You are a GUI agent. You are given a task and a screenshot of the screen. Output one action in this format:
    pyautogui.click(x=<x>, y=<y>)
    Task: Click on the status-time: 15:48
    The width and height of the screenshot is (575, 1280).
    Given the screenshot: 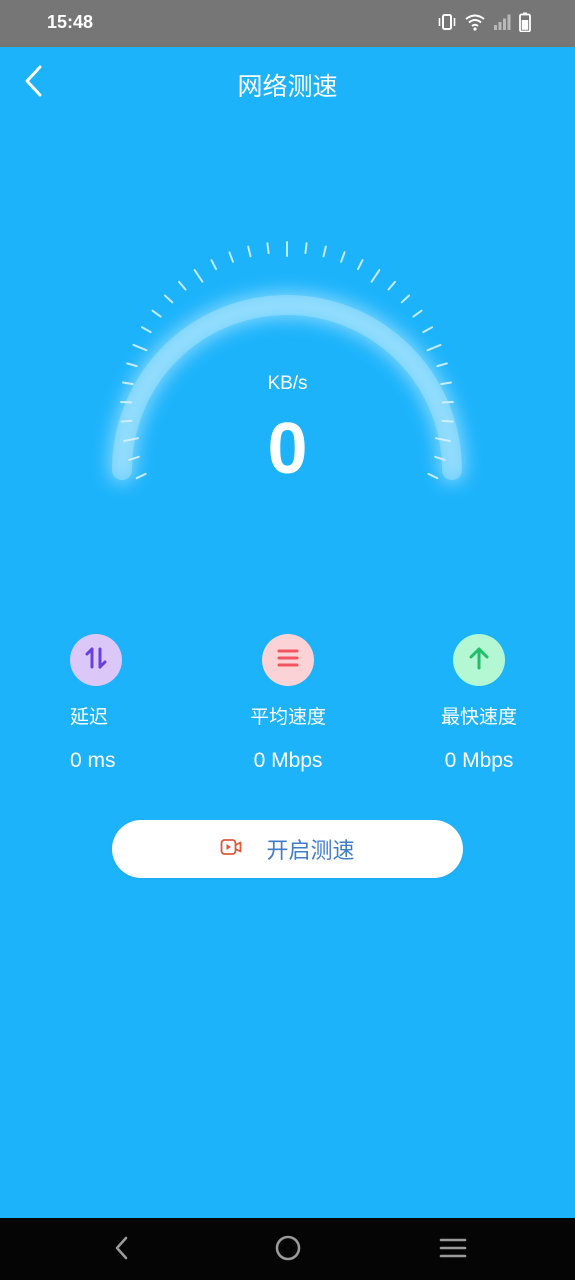 What is the action you would take?
    pyautogui.click(x=70, y=22)
    